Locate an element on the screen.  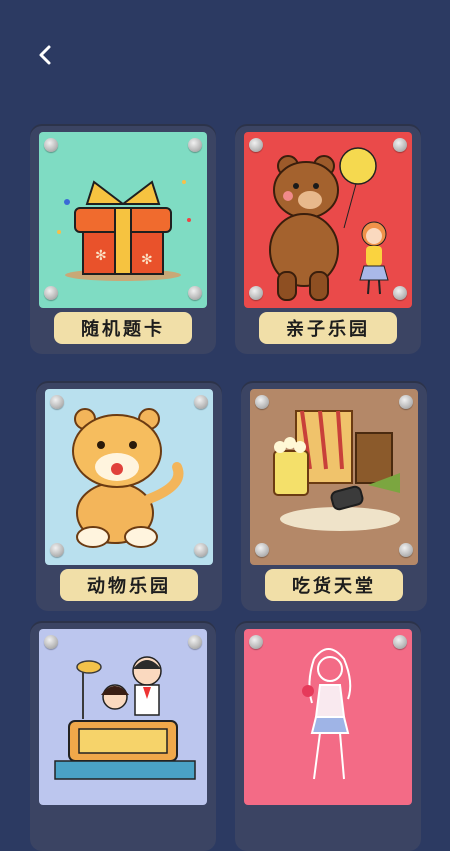
back-button is located at coordinates (45, 55).